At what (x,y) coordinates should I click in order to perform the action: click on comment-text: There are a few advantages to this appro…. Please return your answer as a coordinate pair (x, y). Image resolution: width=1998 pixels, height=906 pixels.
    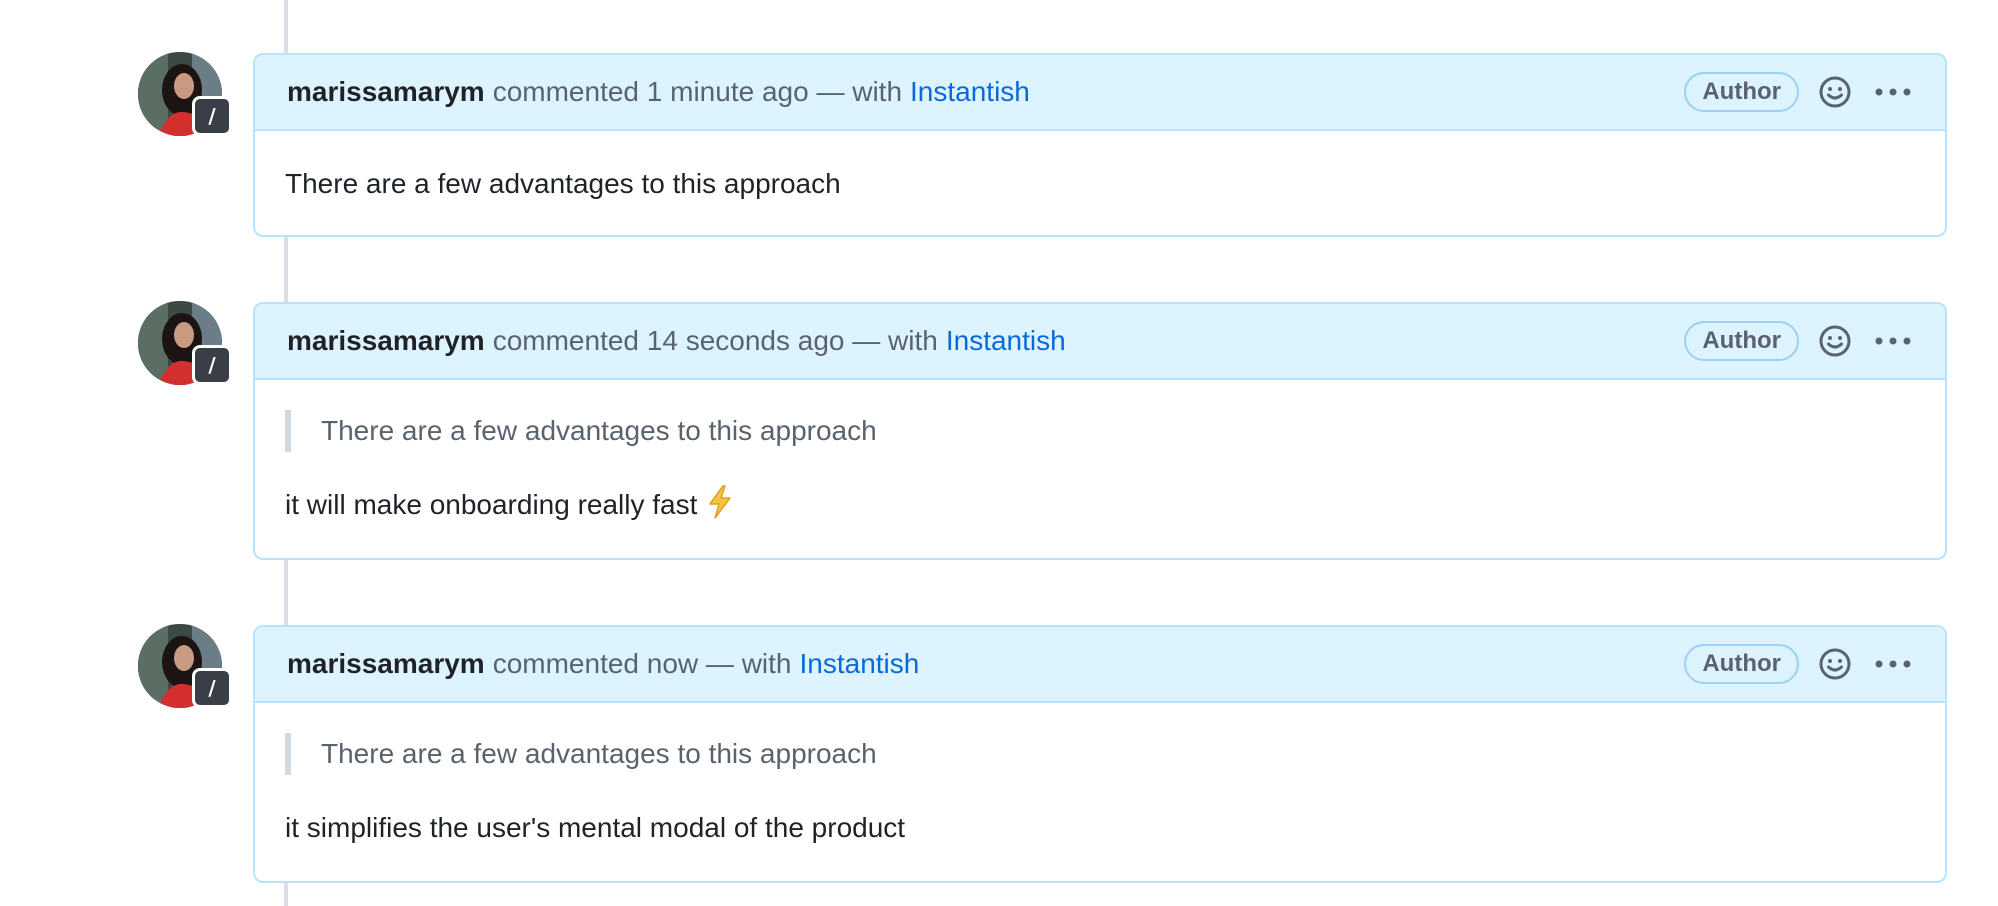
    Looking at the image, I should click on (563, 183).